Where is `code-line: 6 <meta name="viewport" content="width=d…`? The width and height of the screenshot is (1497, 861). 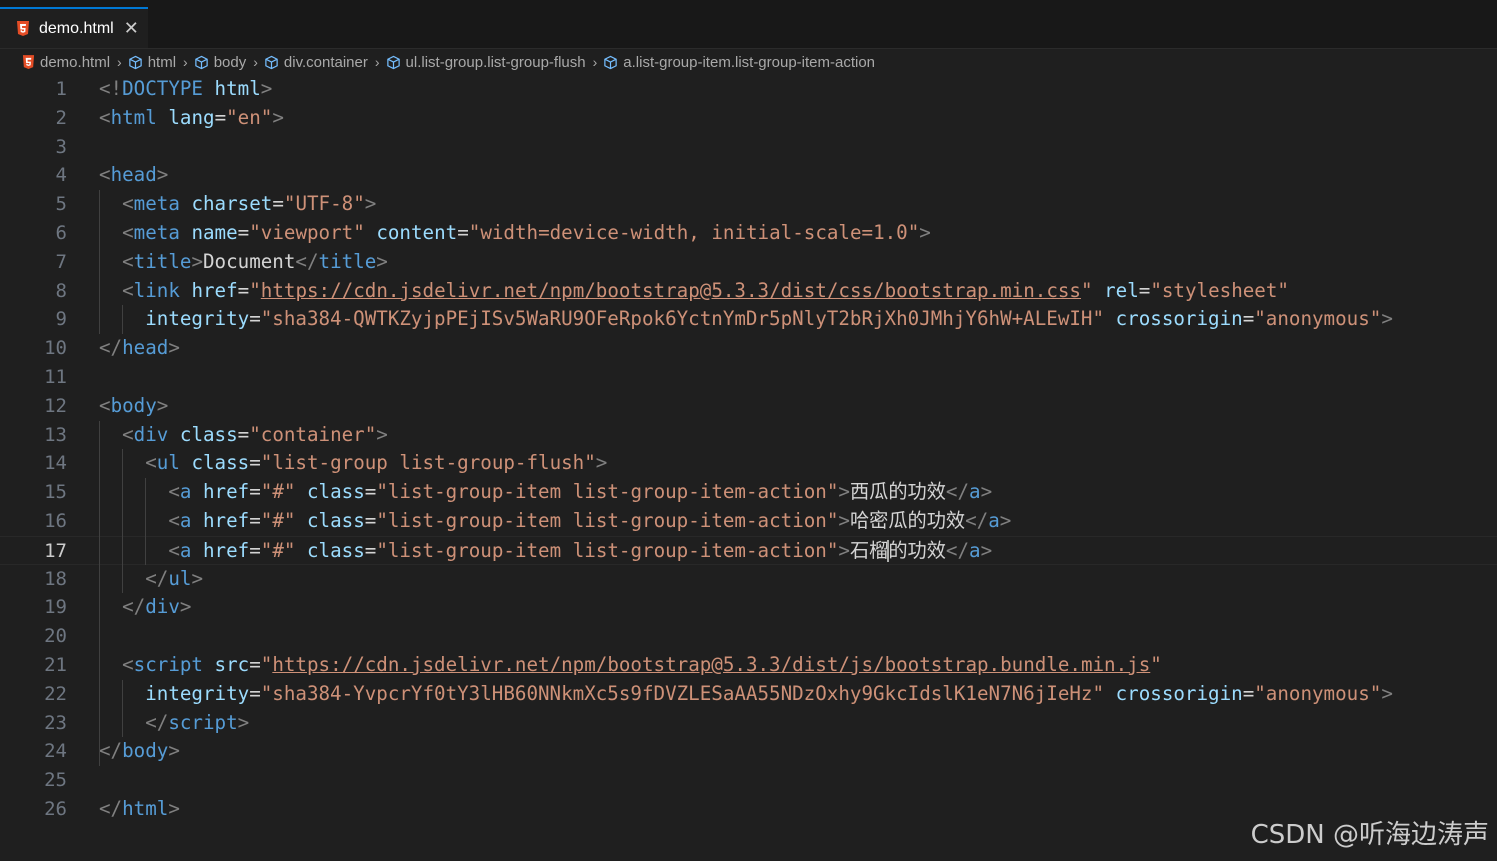 code-line: 6 <meta name="viewport" content="width=d… is located at coordinates (748, 233).